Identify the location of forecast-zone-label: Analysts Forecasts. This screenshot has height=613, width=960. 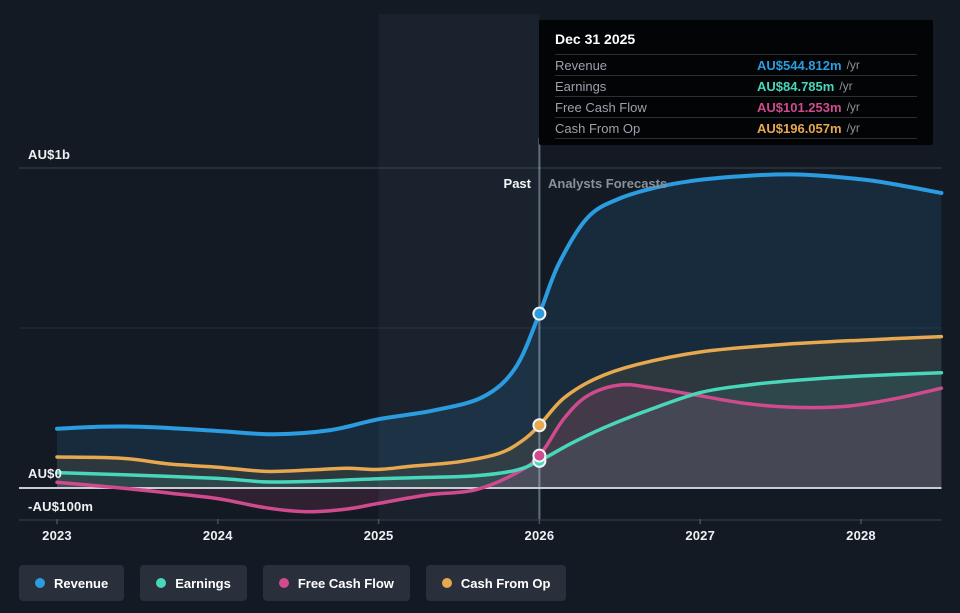
(608, 183).